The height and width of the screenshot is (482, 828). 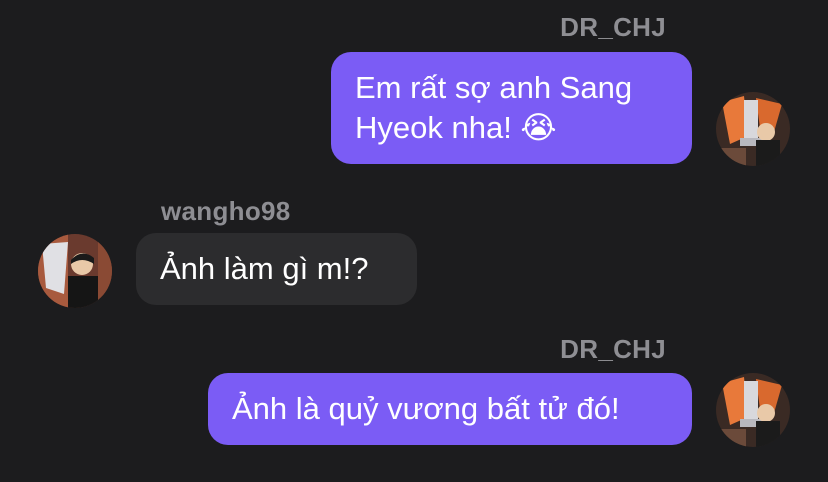 What do you see at coordinates (264, 268) in the screenshot?
I see `message-text: Ảnh làm gì m!?` at bounding box center [264, 268].